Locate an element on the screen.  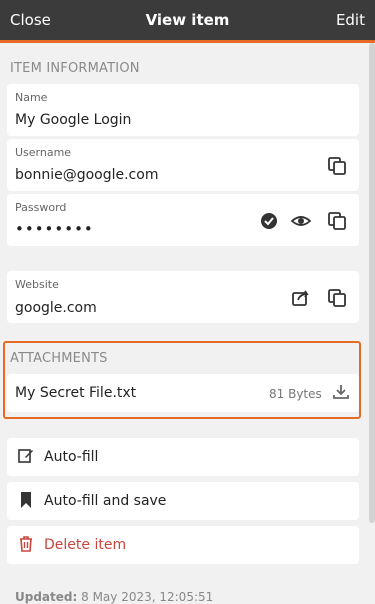
password-field: Password •••••••• is located at coordinates (183, 220).